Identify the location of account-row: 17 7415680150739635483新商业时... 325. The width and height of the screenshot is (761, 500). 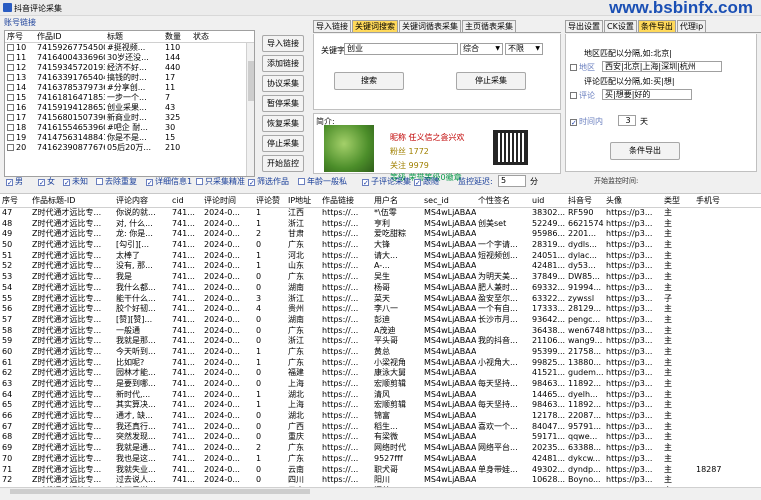
(129, 118).